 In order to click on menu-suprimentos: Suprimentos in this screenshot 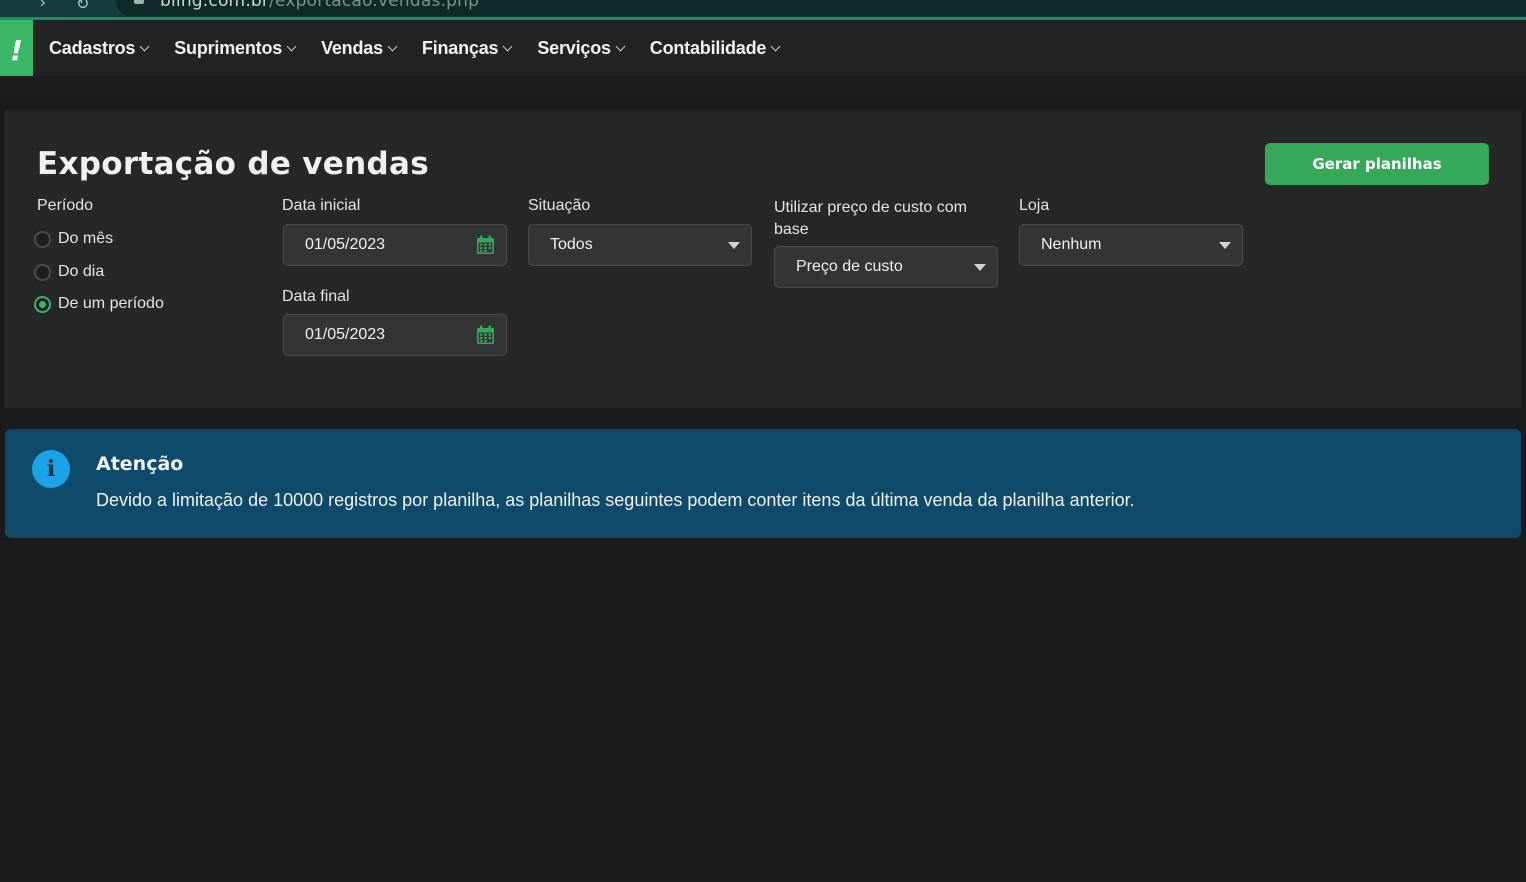, I will do `click(235, 48)`.